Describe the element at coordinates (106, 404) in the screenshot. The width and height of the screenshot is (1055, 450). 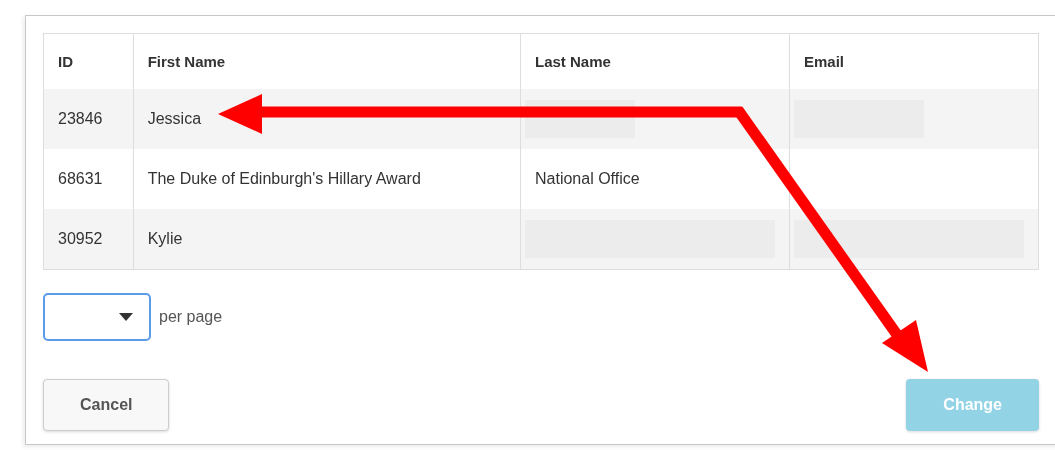
I see `cancel-button: Cancel` at that location.